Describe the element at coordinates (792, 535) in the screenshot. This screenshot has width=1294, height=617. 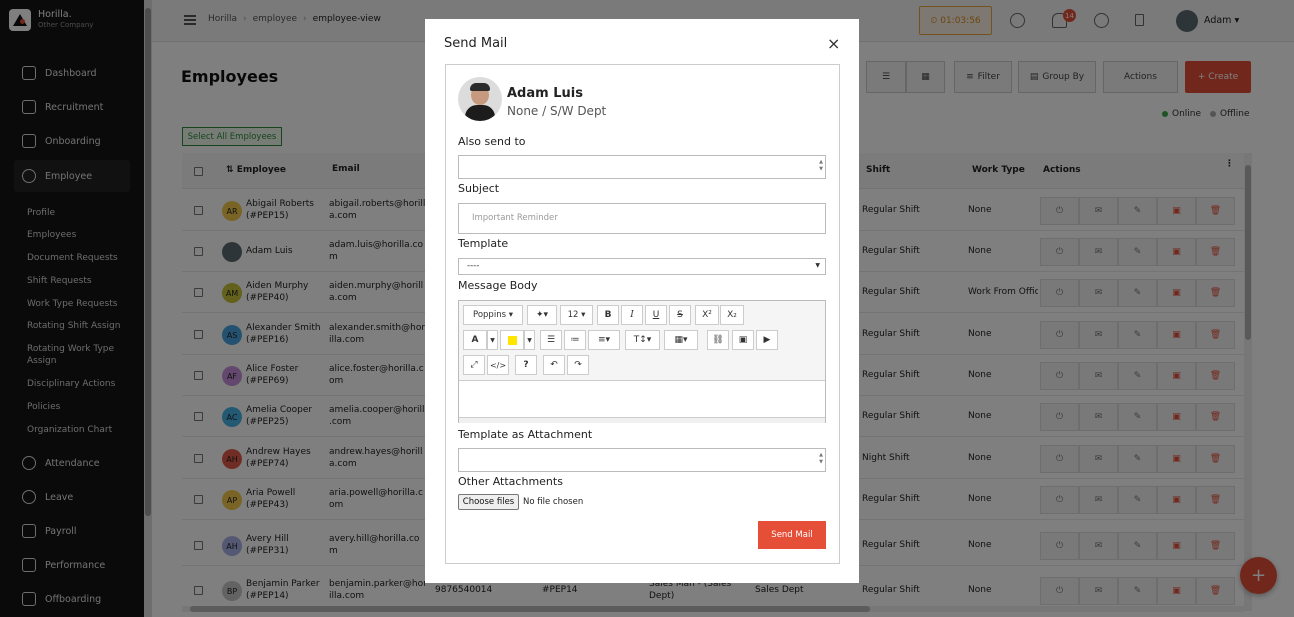
I see `send-mail-button: Send Mail` at that location.